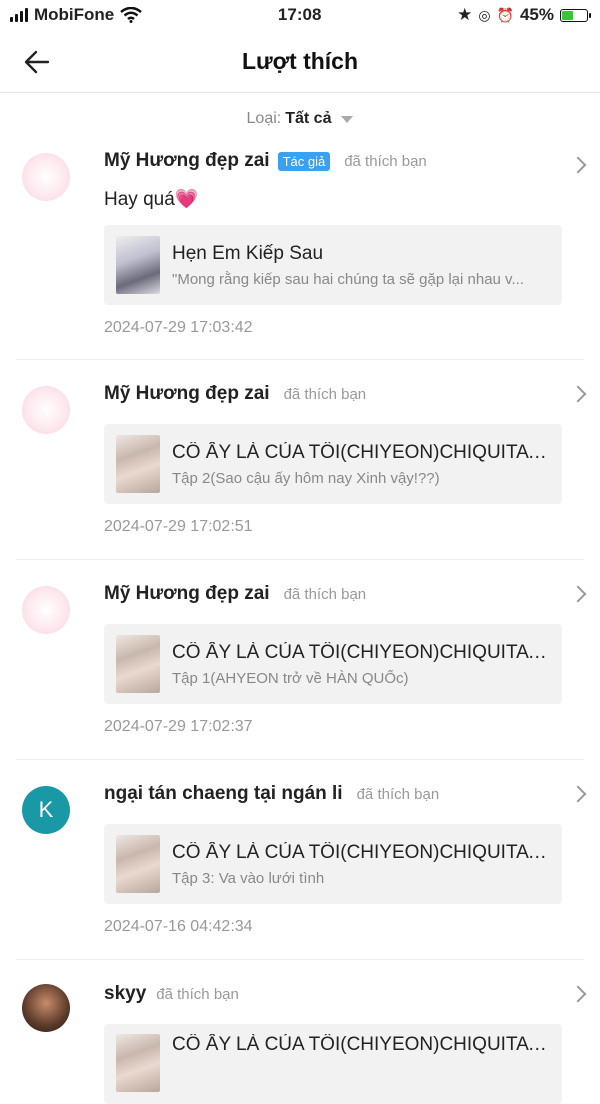  What do you see at coordinates (347, 119) in the screenshot?
I see `caret-down-icon` at bounding box center [347, 119].